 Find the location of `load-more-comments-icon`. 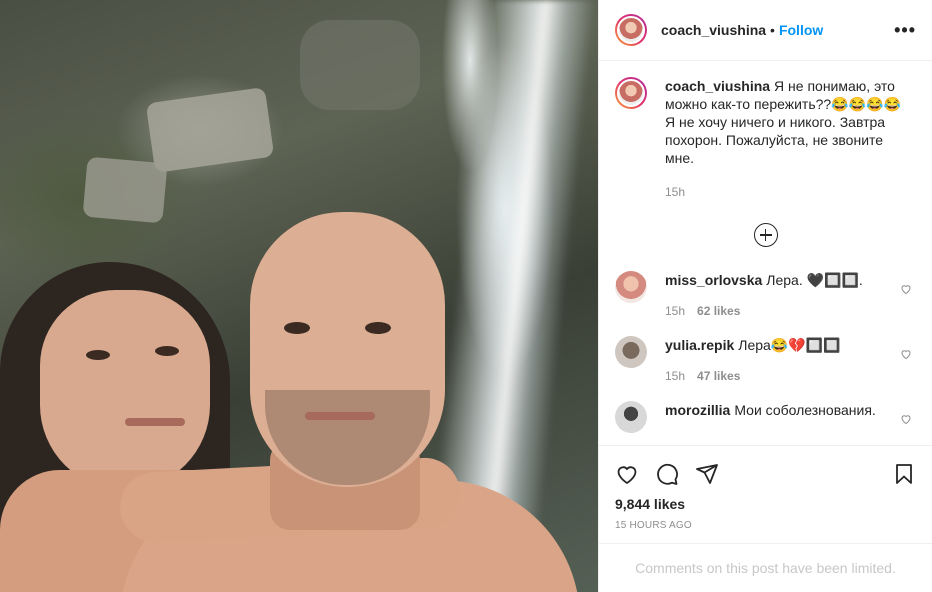

load-more-comments-icon is located at coordinates (765, 235).